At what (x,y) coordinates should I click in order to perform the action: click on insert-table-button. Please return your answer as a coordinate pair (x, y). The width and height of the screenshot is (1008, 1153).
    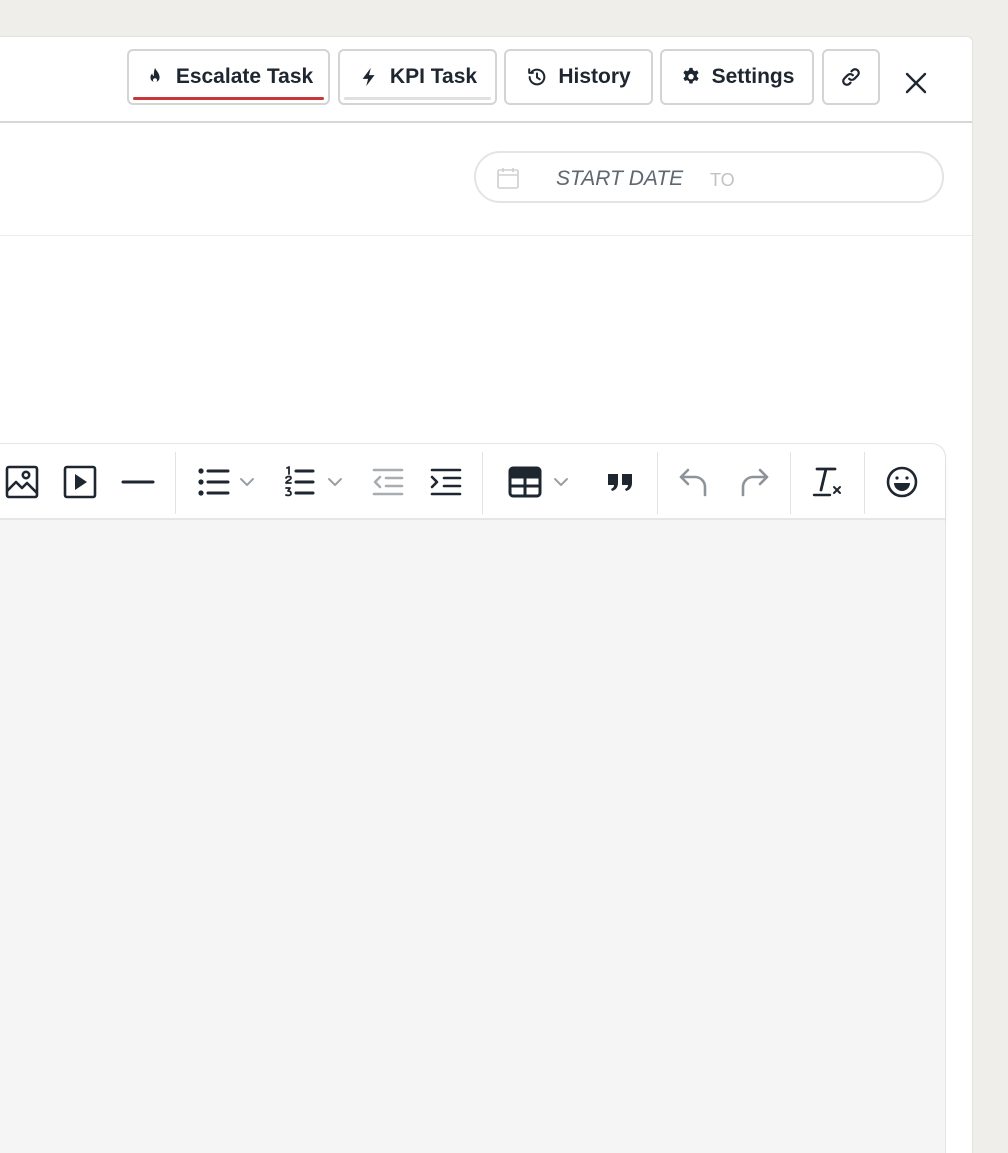
    Looking at the image, I should click on (542, 482).